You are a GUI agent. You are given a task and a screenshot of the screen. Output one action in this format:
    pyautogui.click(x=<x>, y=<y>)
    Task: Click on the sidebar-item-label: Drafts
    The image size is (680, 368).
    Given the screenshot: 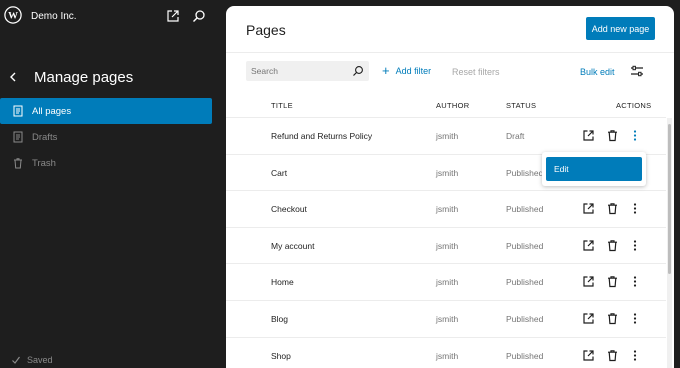 What is the action you would take?
    pyautogui.click(x=45, y=137)
    